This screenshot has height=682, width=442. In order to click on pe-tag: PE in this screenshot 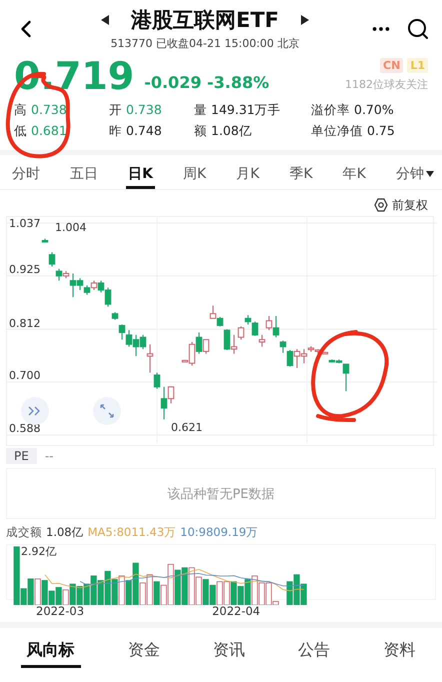, I will do `click(21, 456)`.